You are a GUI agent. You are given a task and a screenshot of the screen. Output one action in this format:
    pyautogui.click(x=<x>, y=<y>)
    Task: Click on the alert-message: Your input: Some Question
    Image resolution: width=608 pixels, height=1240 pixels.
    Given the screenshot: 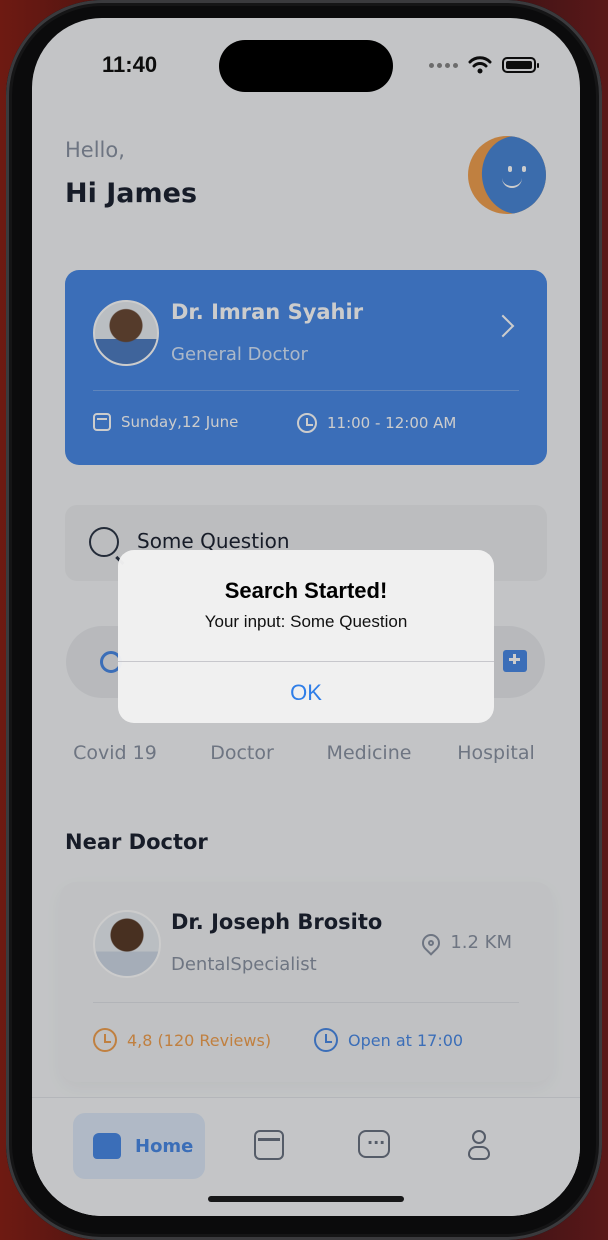 What is the action you would take?
    pyautogui.click(x=306, y=621)
    